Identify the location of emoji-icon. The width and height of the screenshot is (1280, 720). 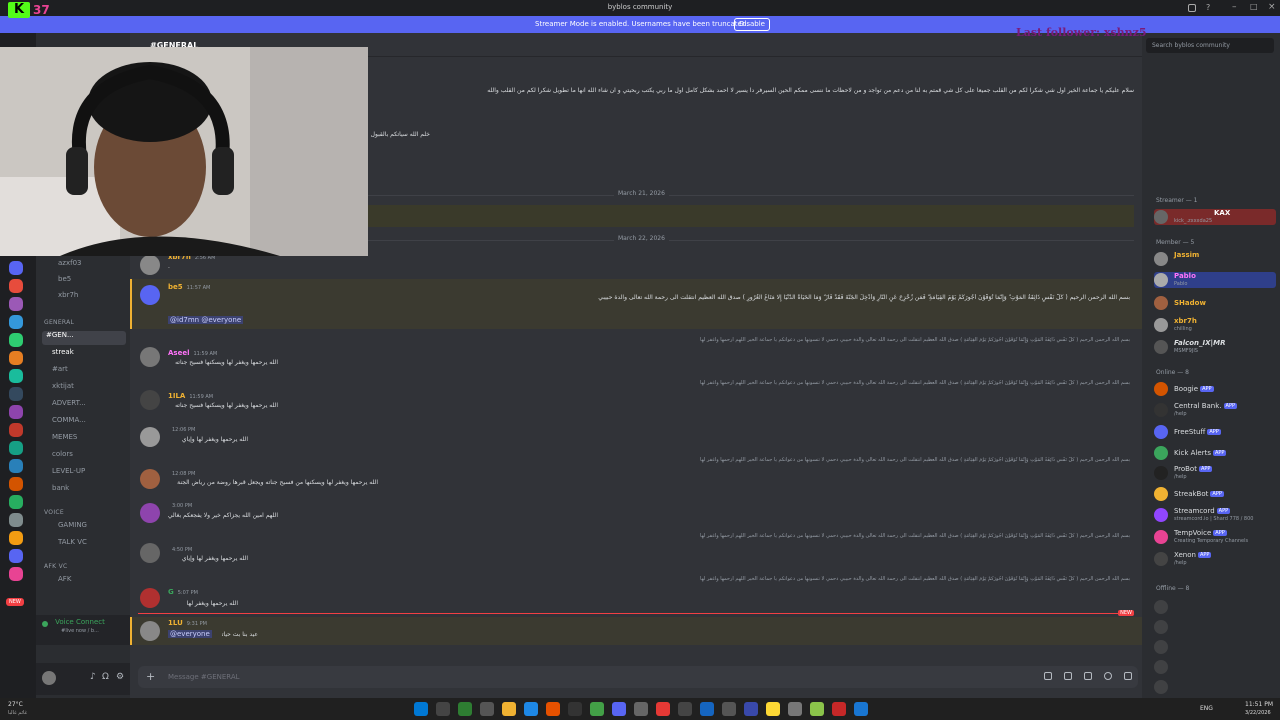
(1108, 676).